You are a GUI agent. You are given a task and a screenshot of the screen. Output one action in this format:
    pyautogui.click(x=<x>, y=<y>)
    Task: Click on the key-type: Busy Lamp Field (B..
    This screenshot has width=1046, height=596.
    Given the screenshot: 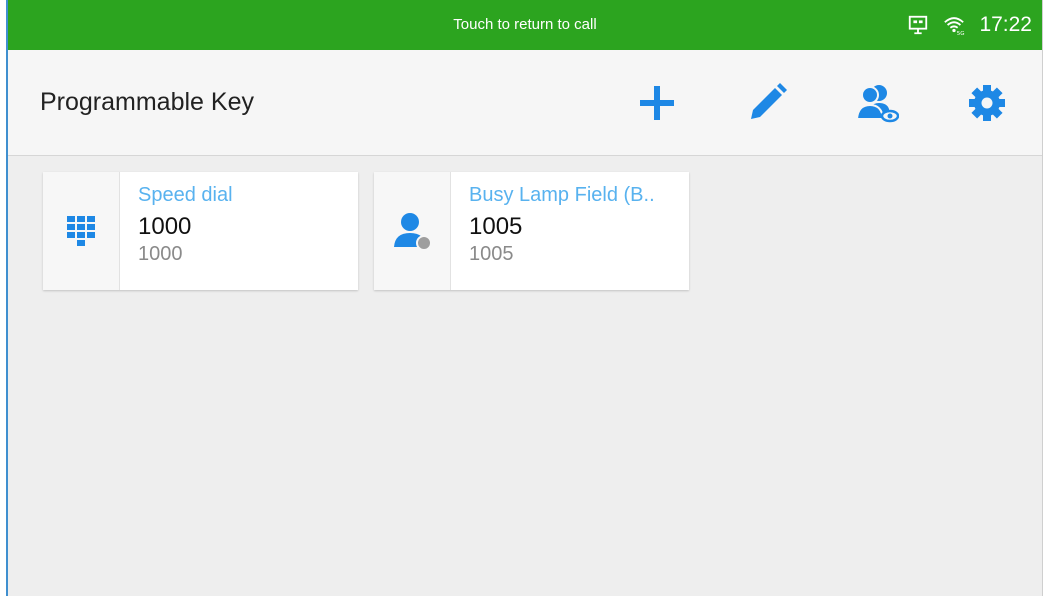 What is the action you would take?
    pyautogui.click(x=562, y=195)
    